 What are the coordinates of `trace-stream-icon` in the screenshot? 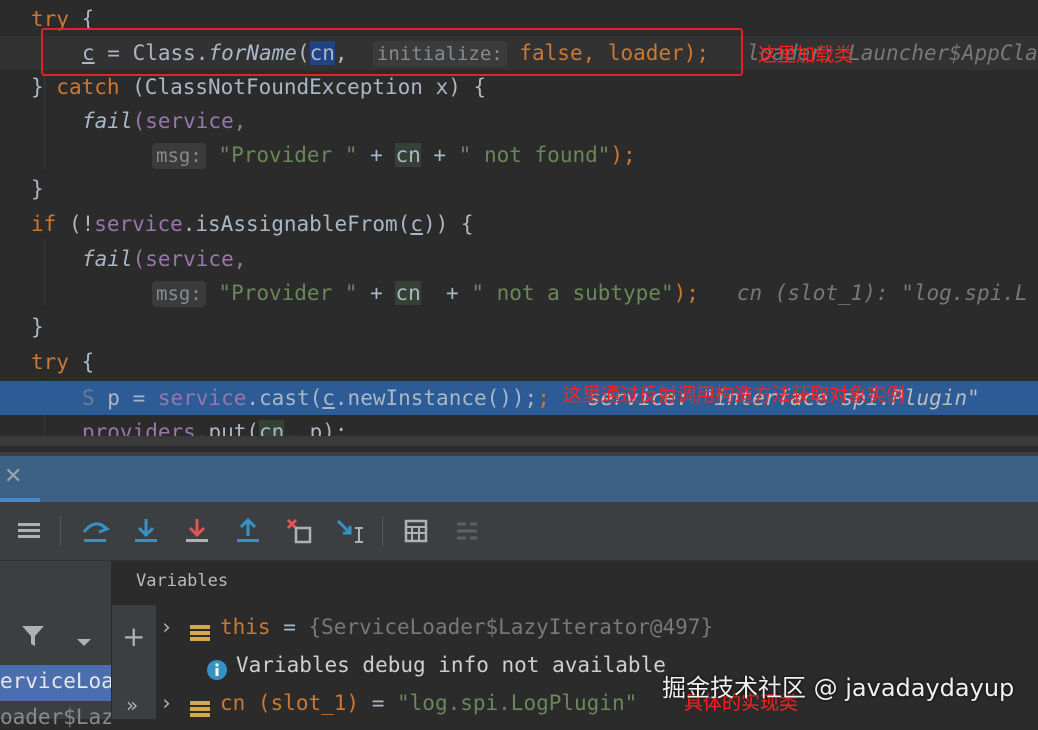 It's located at (467, 531).